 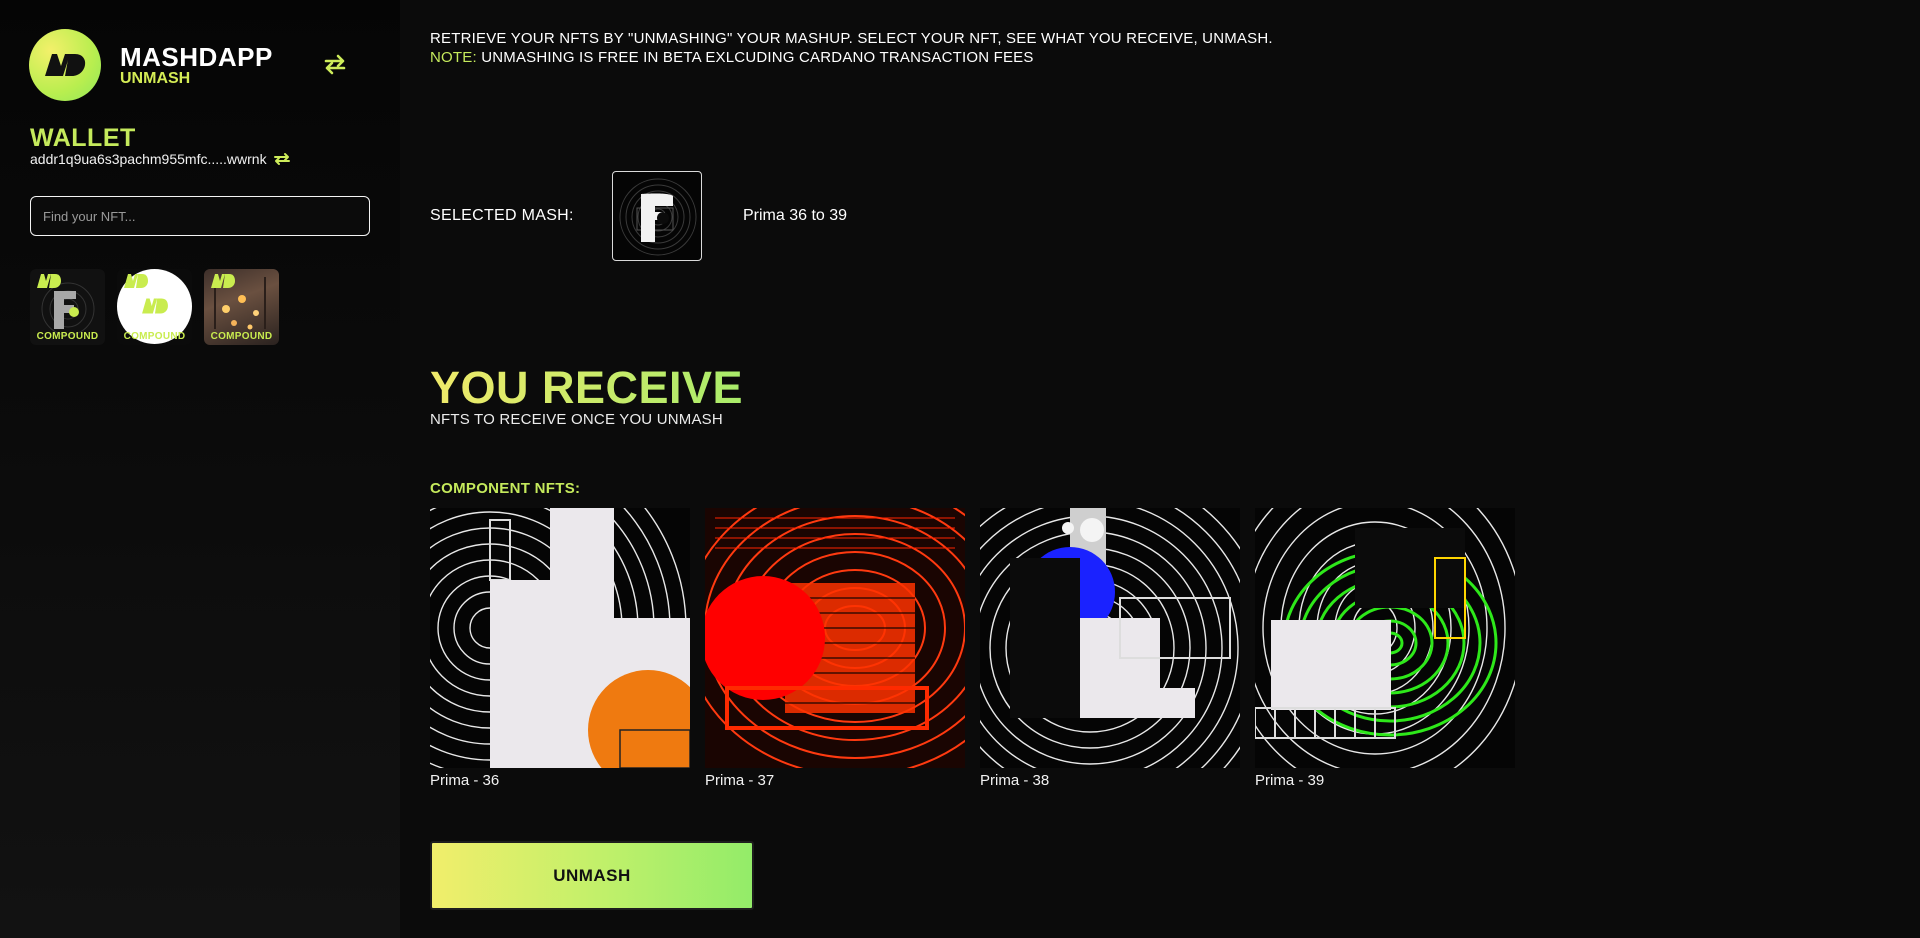 What do you see at coordinates (1290, 780) in the screenshot?
I see `component-nft-name: Prima - 39` at bounding box center [1290, 780].